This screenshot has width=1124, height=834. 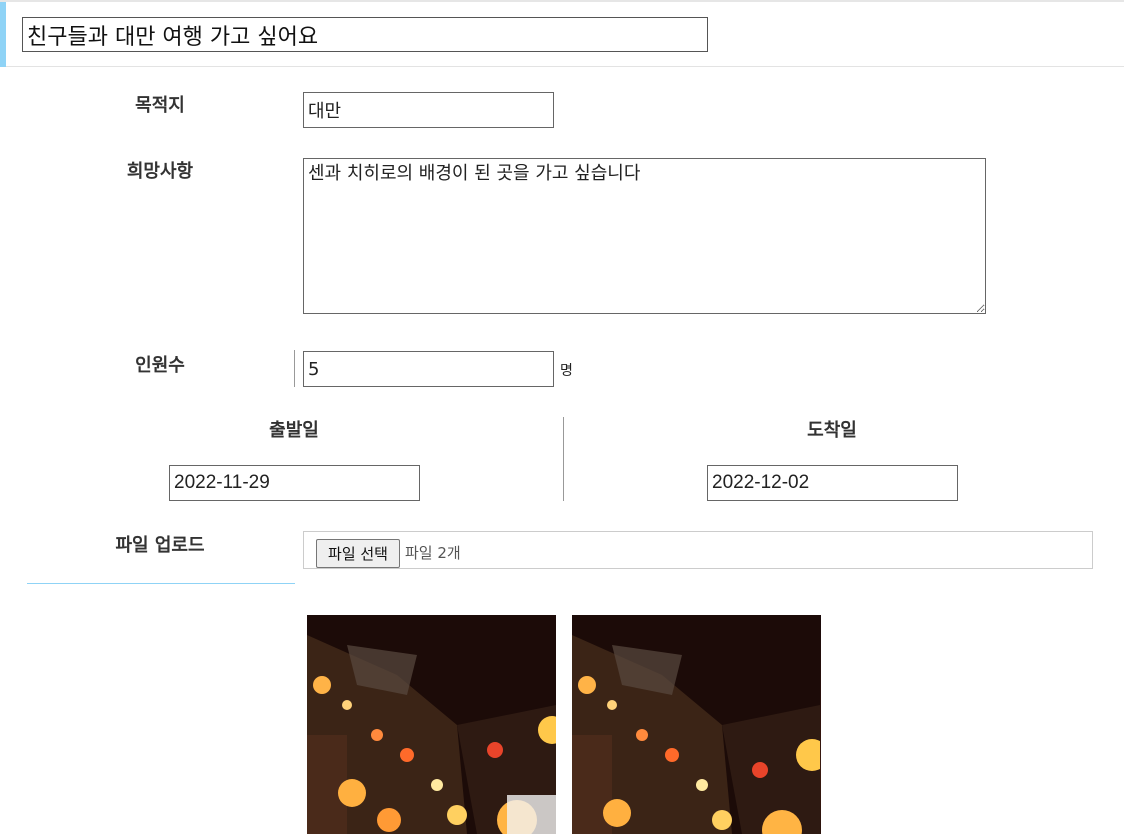 What do you see at coordinates (161, 583) in the screenshot?
I see `upload-label-underline` at bounding box center [161, 583].